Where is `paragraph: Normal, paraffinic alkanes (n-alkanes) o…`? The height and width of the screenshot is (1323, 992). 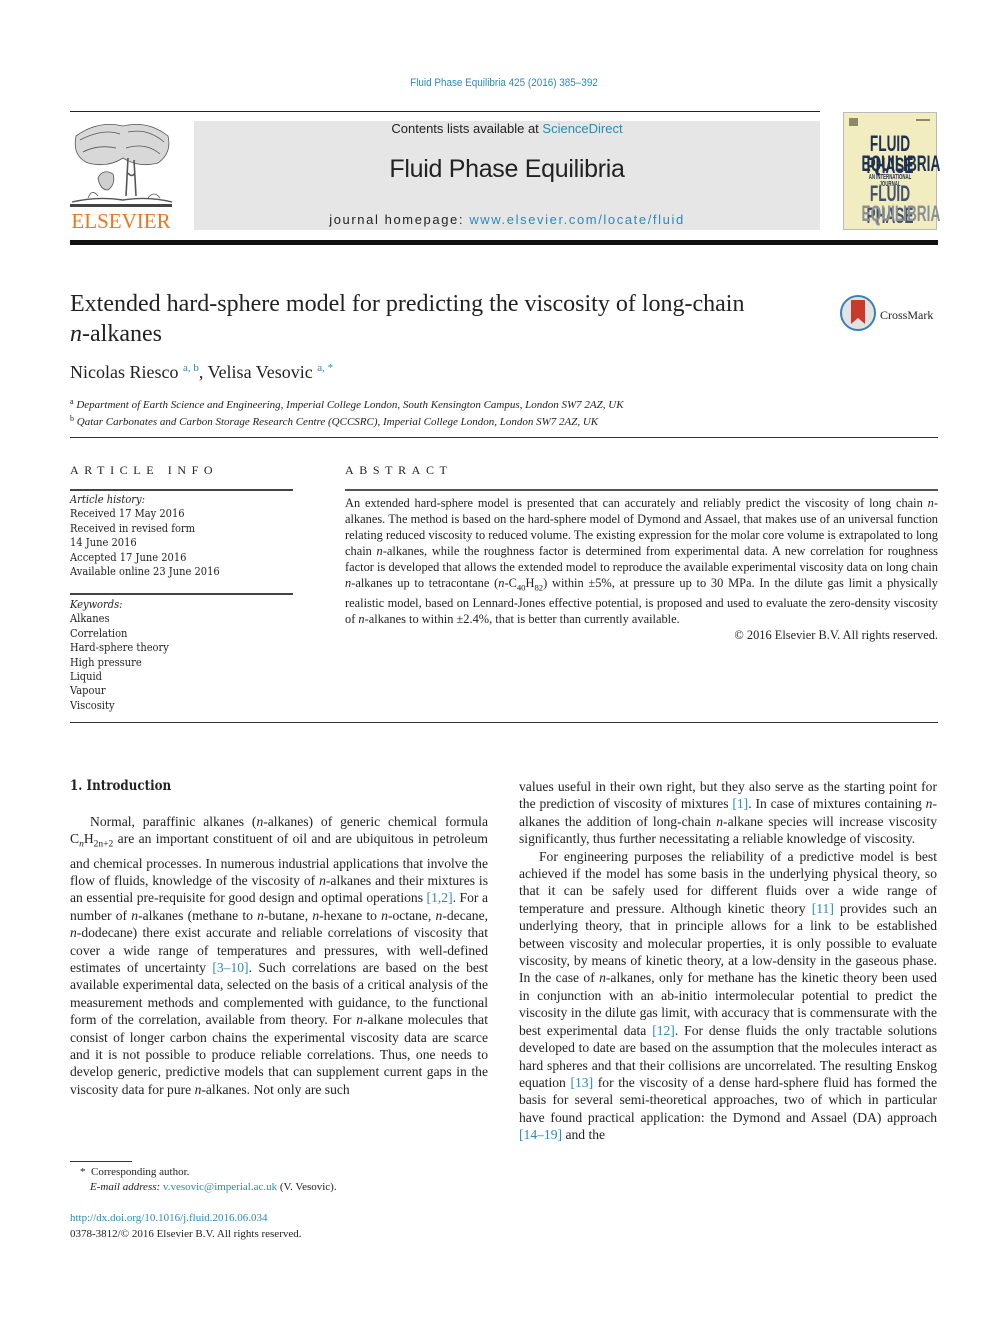 paragraph: Normal, paraffinic alkanes (n-alkanes) o… is located at coordinates (279, 955).